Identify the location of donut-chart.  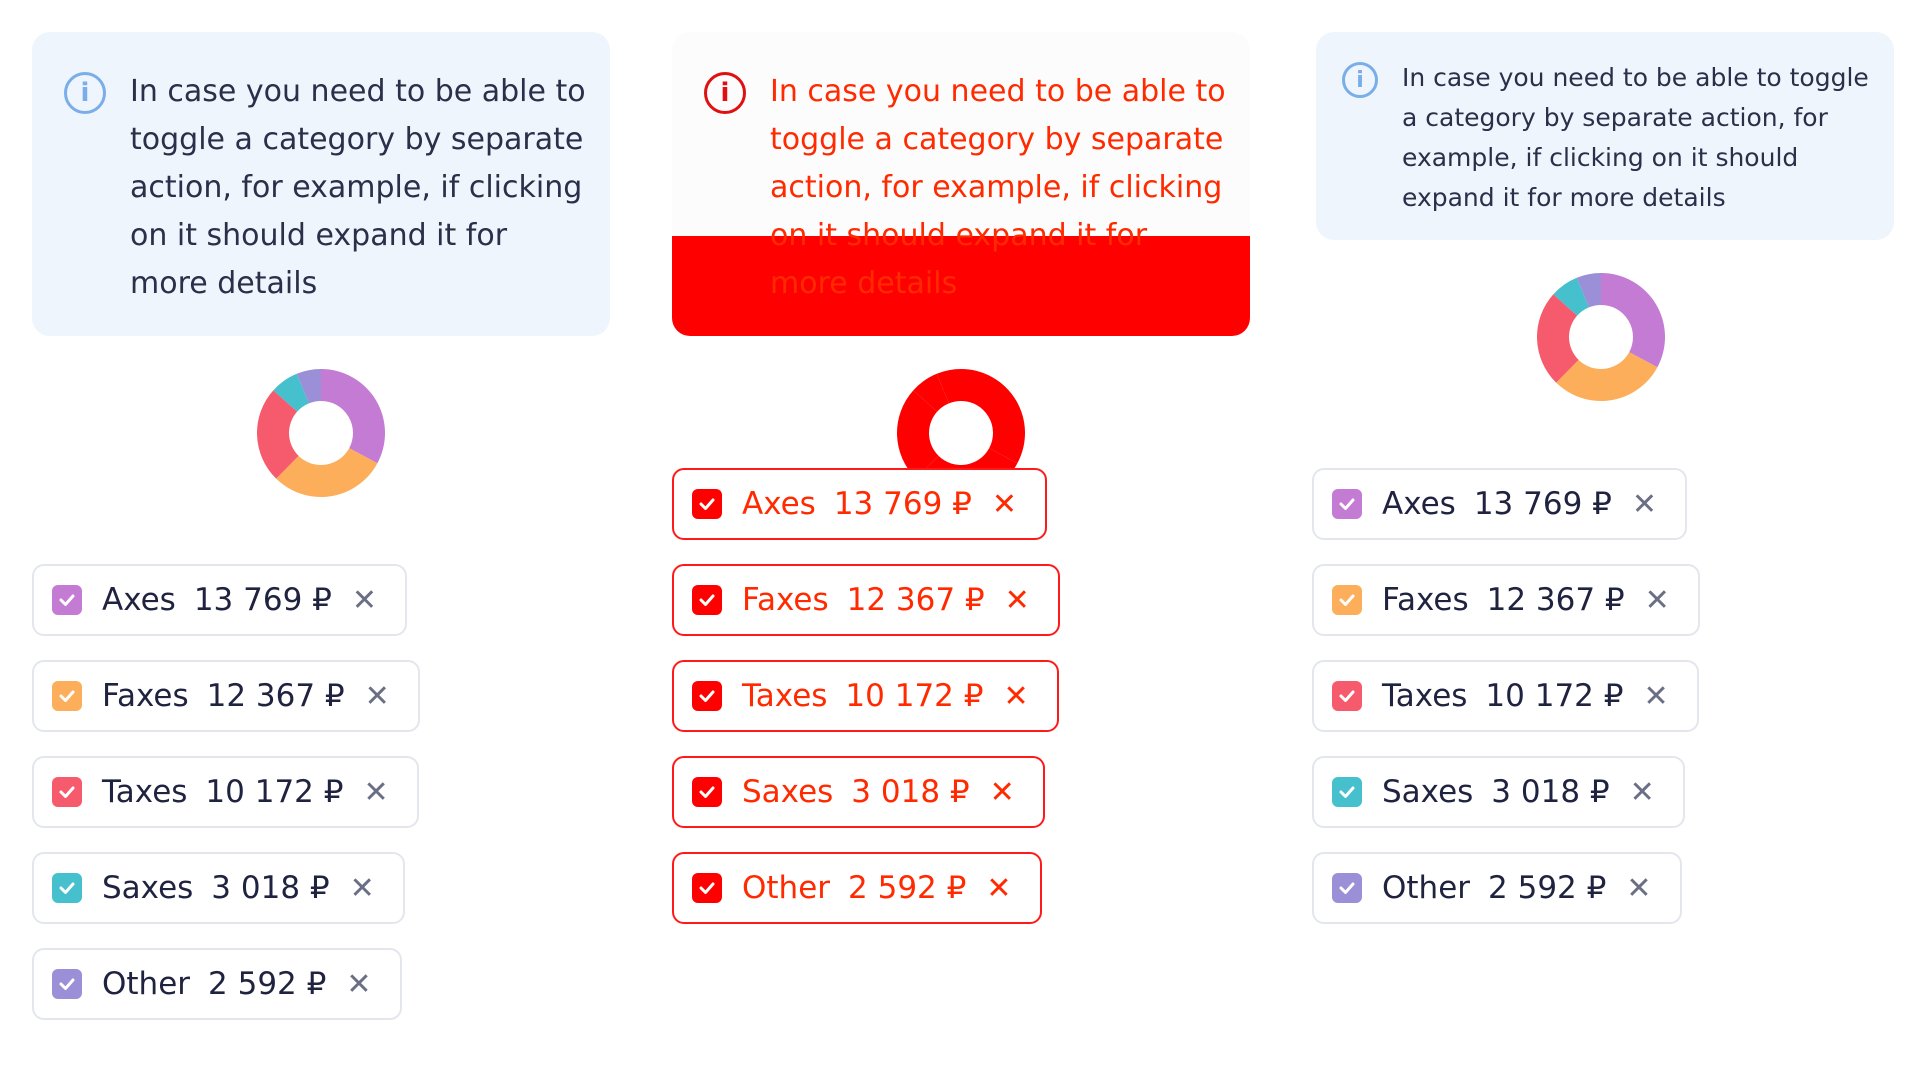
(1601, 337).